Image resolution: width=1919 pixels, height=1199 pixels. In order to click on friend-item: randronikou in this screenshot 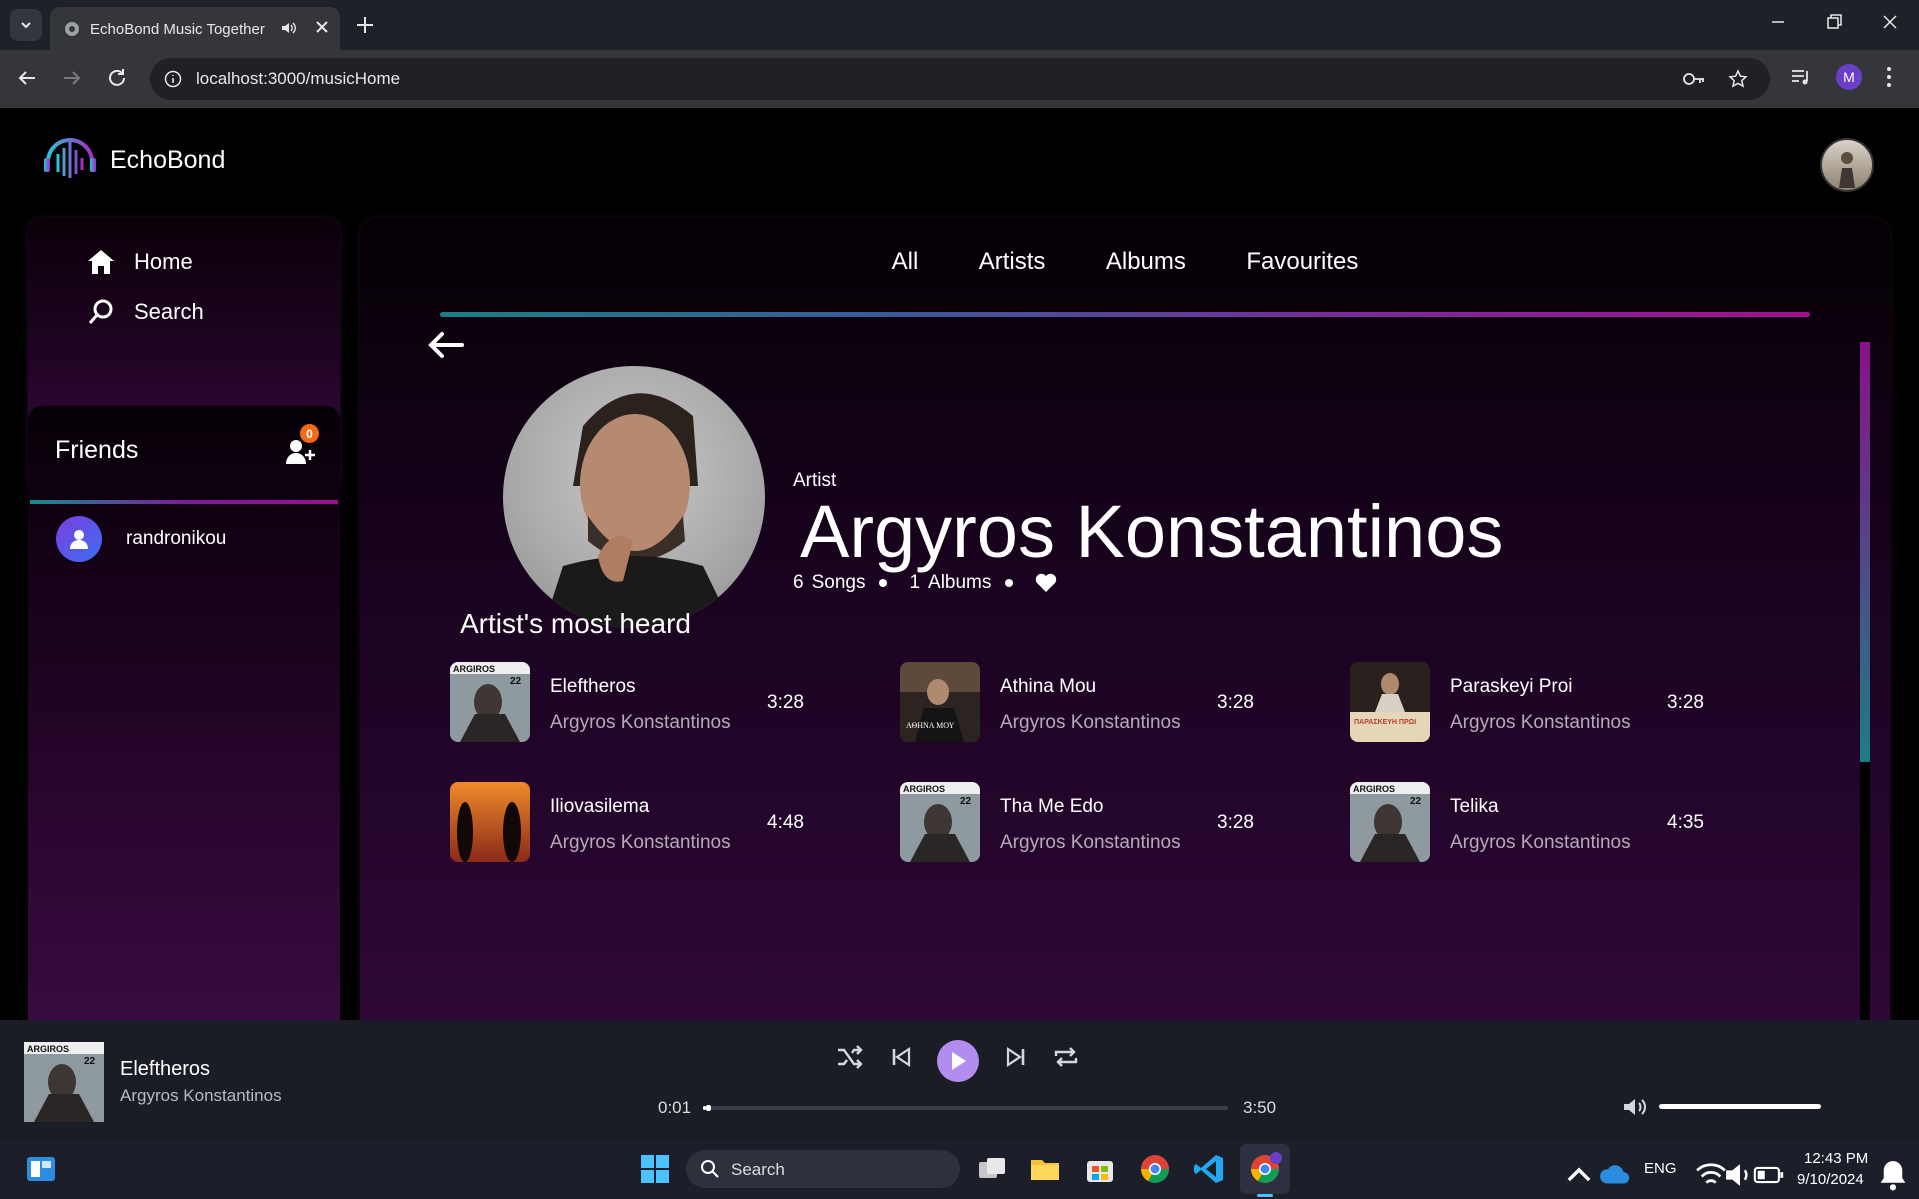, I will do `click(141, 539)`.